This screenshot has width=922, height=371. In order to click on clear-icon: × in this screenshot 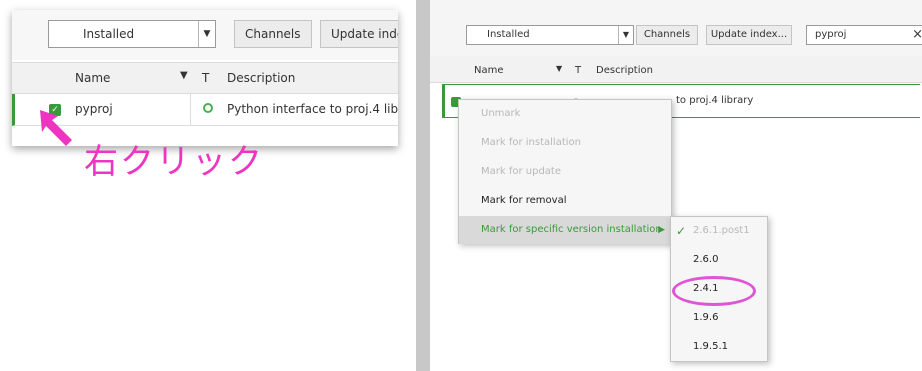, I will do `click(917, 34)`.